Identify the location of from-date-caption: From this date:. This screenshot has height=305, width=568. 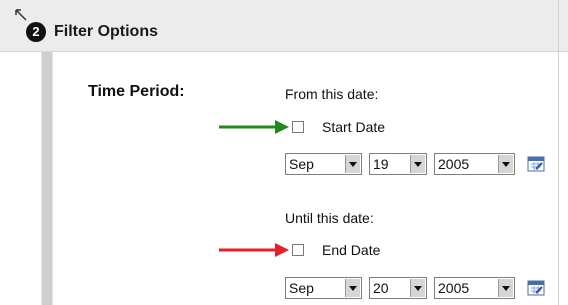
(332, 94).